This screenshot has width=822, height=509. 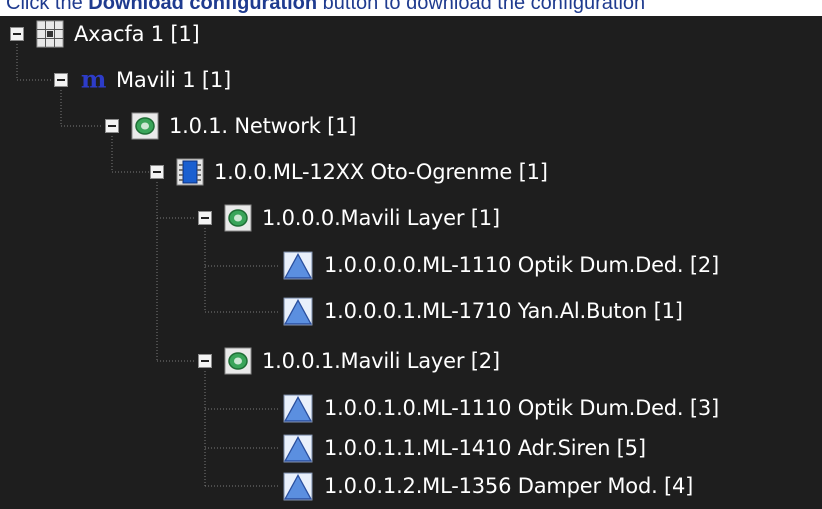 I want to click on tree-node-label: 1.0.1. Network [1], so click(x=263, y=126).